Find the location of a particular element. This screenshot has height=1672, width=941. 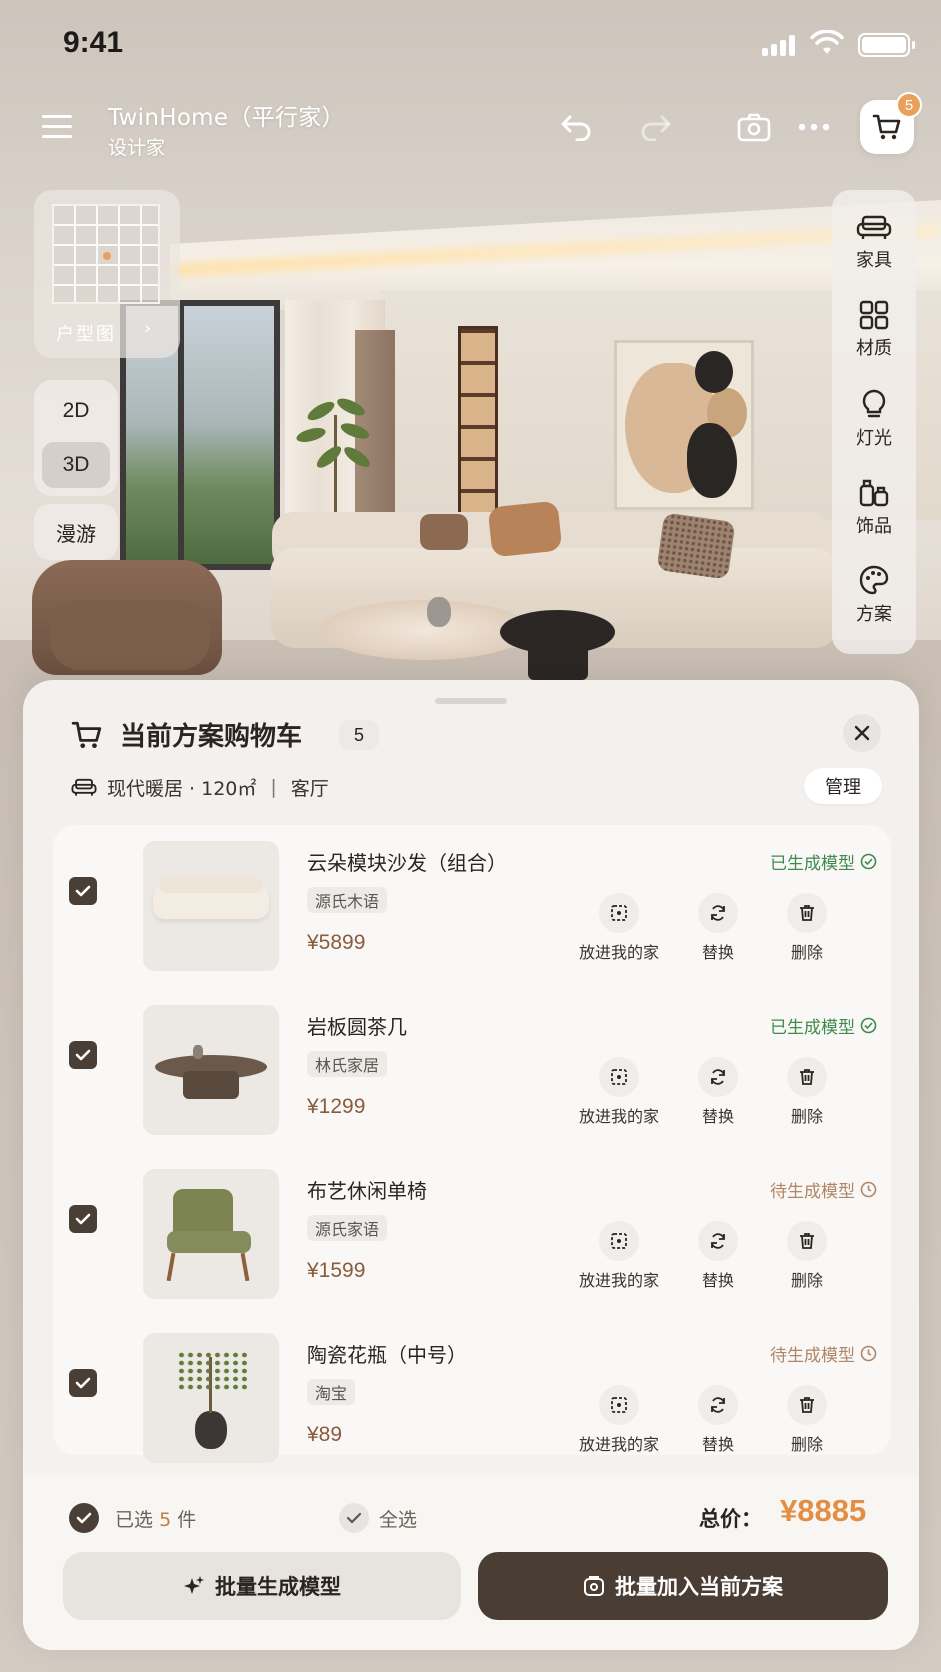

tool-decor: 饰品 is located at coordinates (874, 504).